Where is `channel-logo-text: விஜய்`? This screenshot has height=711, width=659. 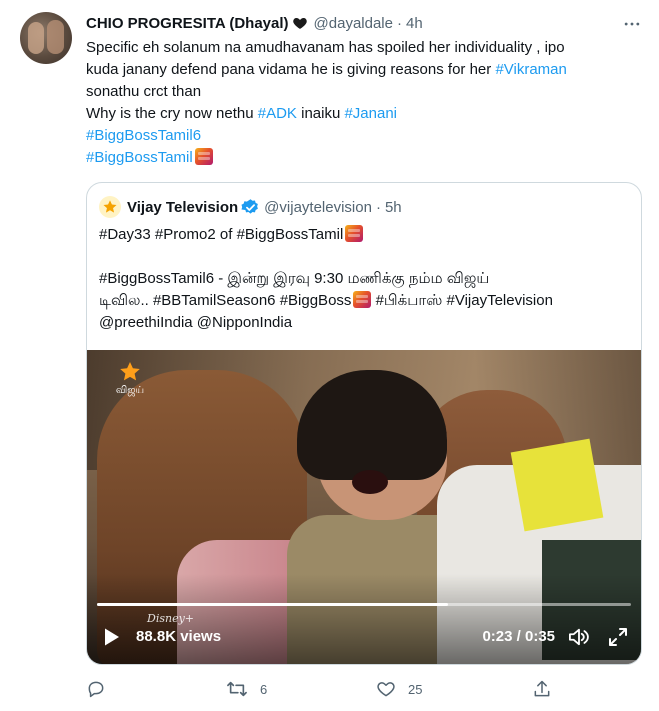 channel-logo-text: விஜய் is located at coordinates (130, 390).